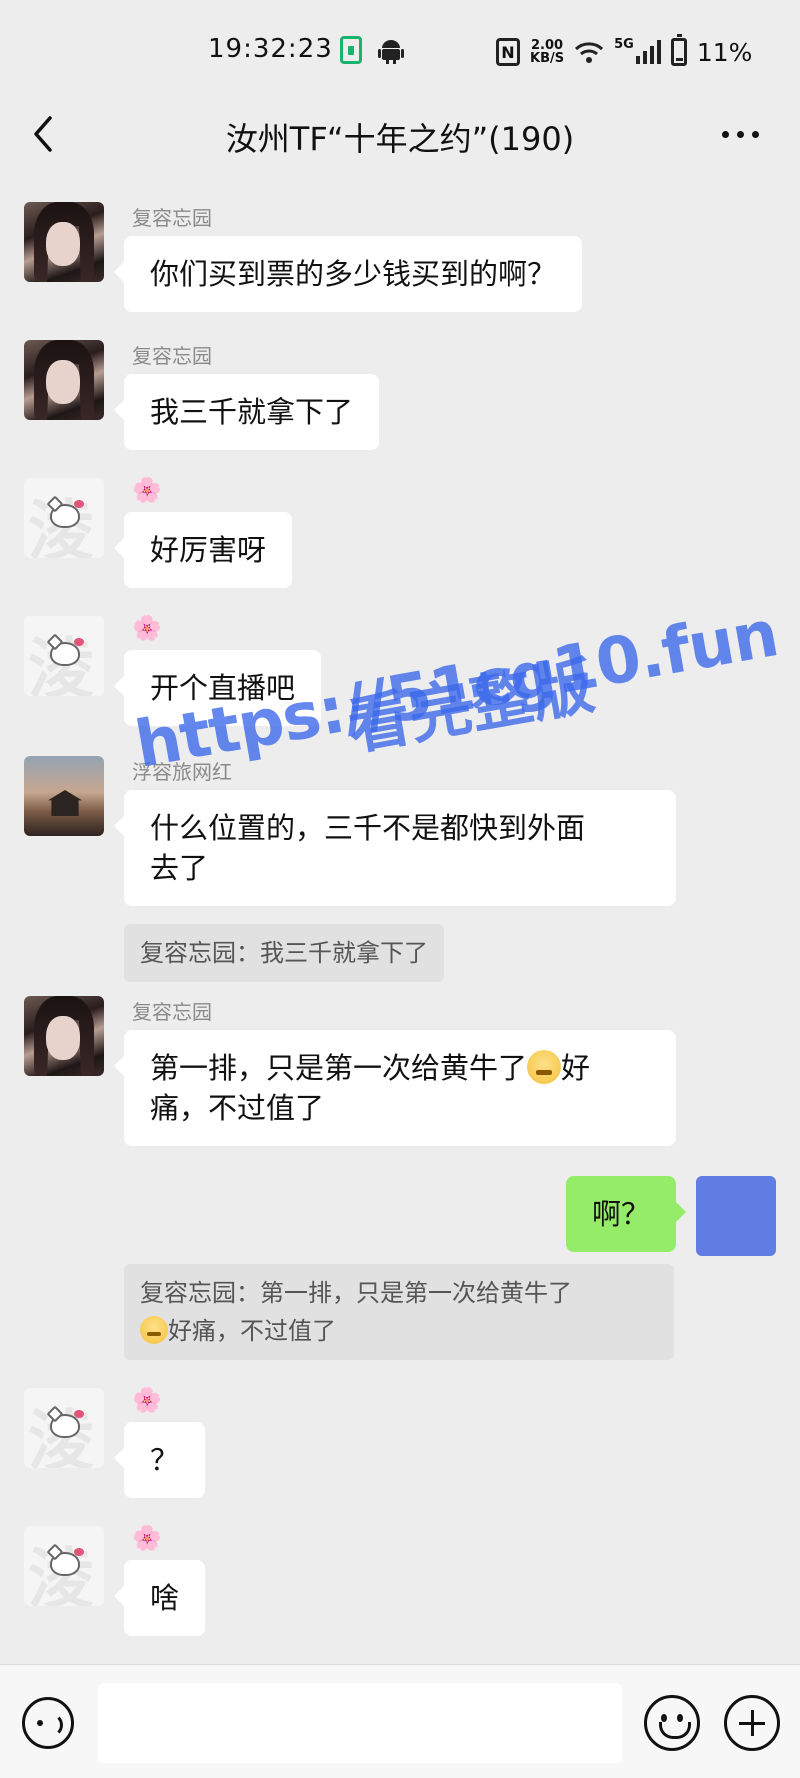 The width and height of the screenshot is (800, 1778). What do you see at coordinates (179, 868) in the screenshot?
I see `message-line: 去了` at bounding box center [179, 868].